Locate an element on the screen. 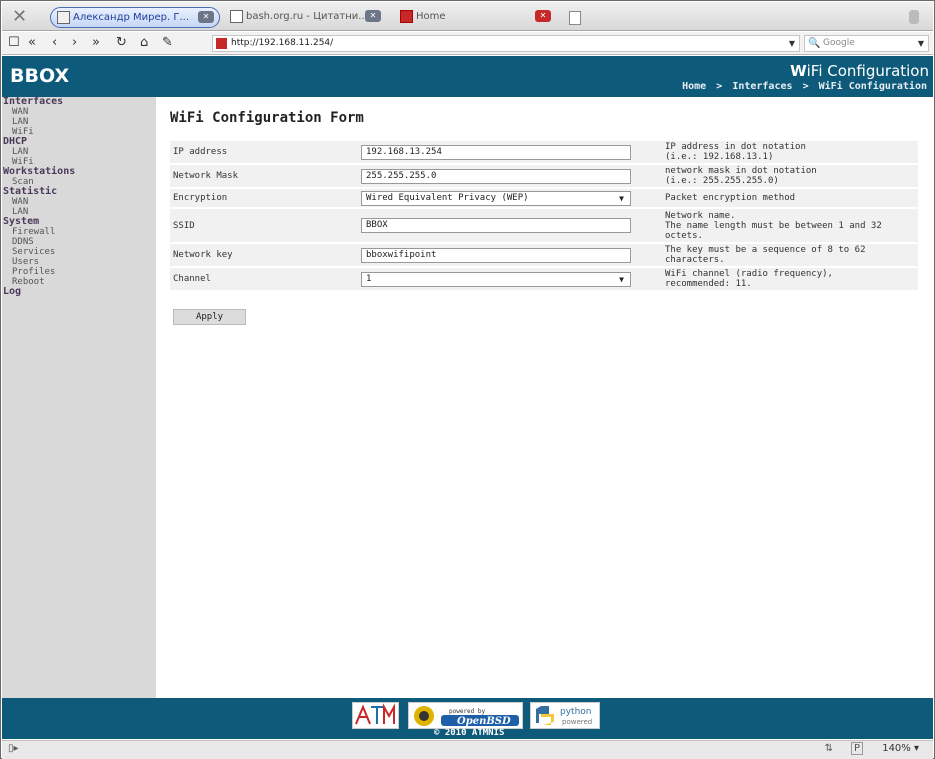 Image resolution: width=935 pixels, height=759 pixels. sidebar-item-interfaces-lan: LAN is located at coordinates (79, 122).